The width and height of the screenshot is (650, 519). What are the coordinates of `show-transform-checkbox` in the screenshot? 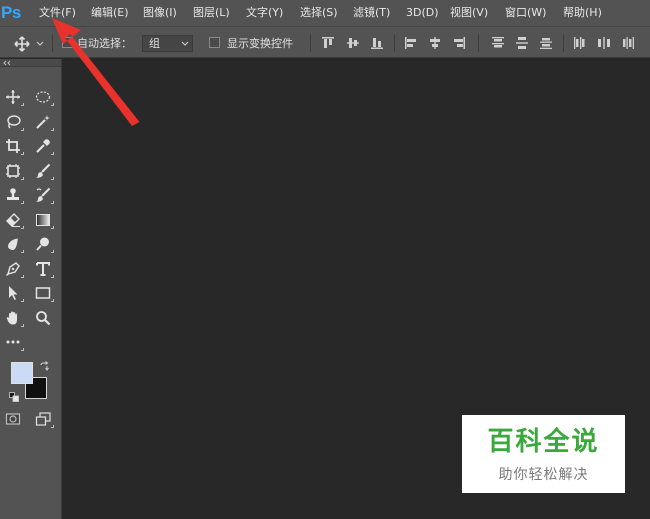 It's located at (214, 42).